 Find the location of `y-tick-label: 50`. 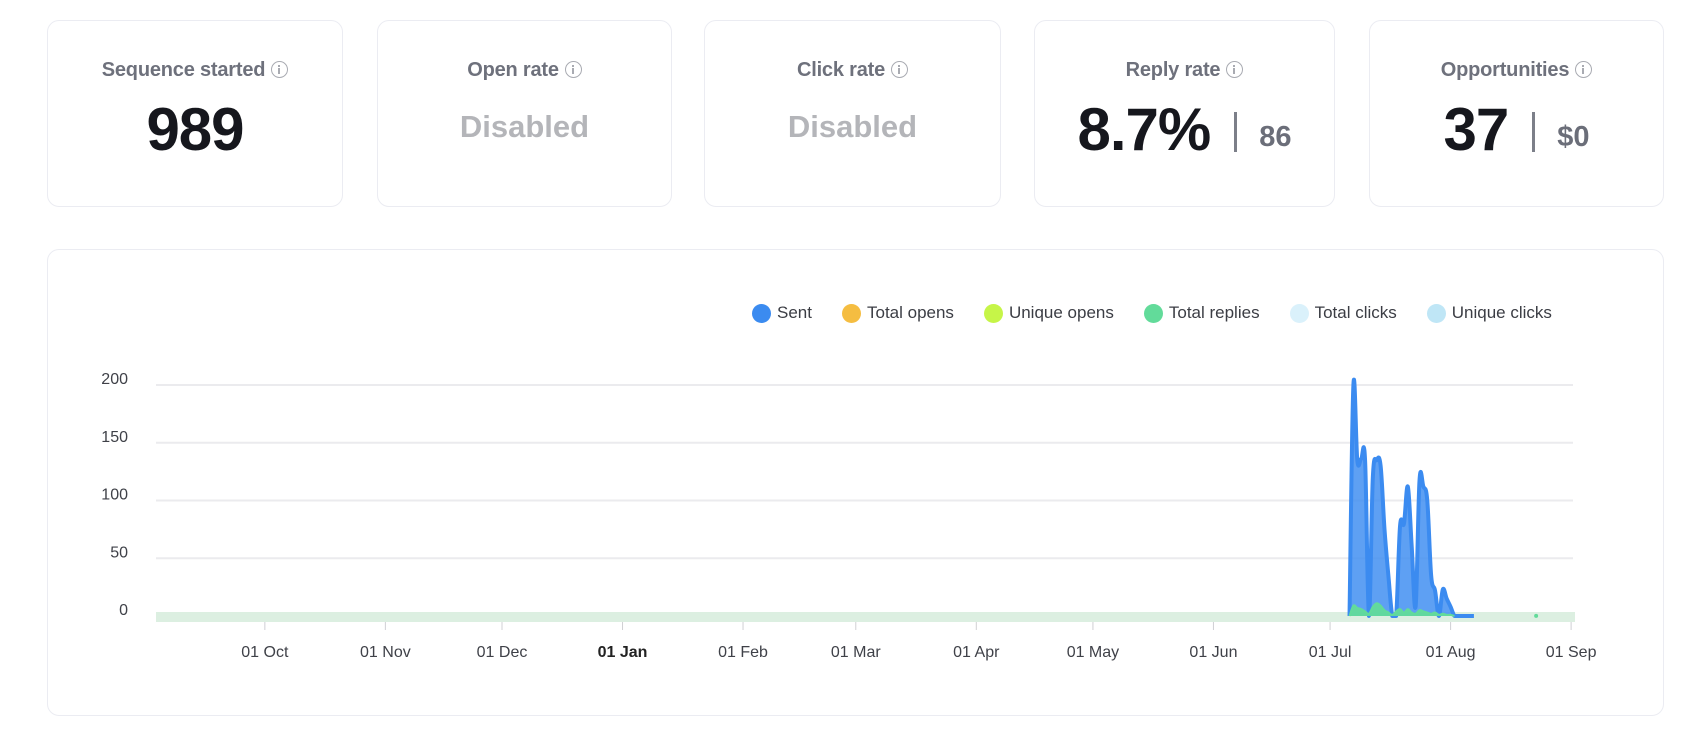

y-tick-label: 50 is located at coordinates (119, 552).